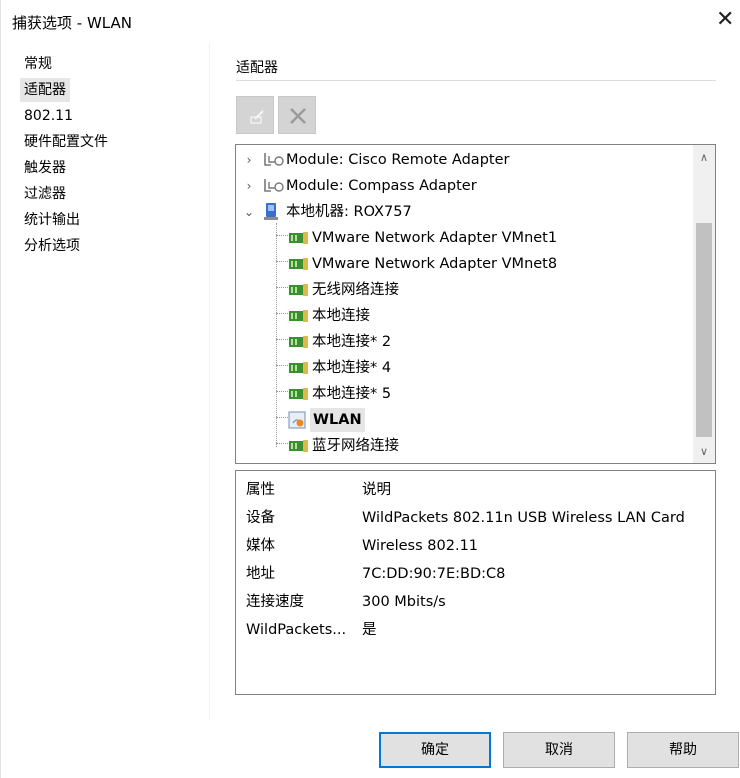 This screenshot has height=778, width=740. What do you see at coordinates (704, 330) in the screenshot?
I see `scrollbar-thumb` at bounding box center [704, 330].